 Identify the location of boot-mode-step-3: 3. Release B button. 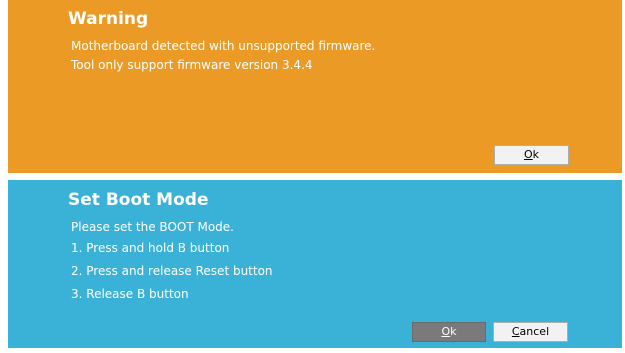
(130, 294).